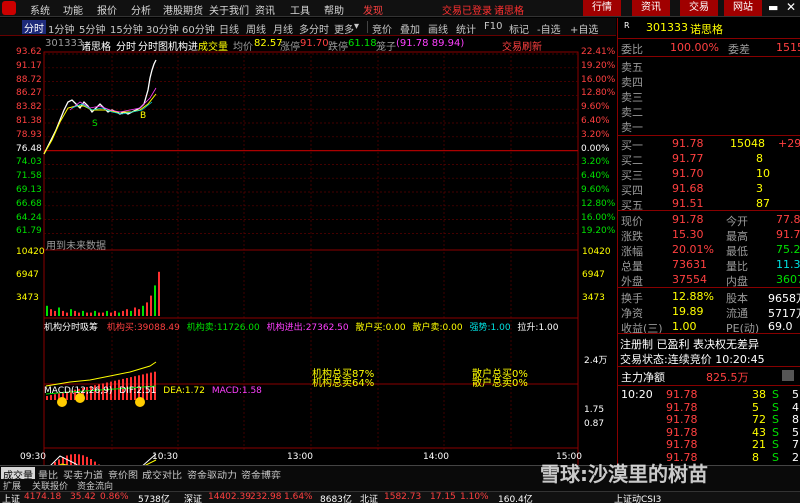 Image resolution: width=800 pixels, height=503 pixels. What do you see at coordinates (334, 9) in the screenshot?
I see `menu-help: 帮助` at bounding box center [334, 9].